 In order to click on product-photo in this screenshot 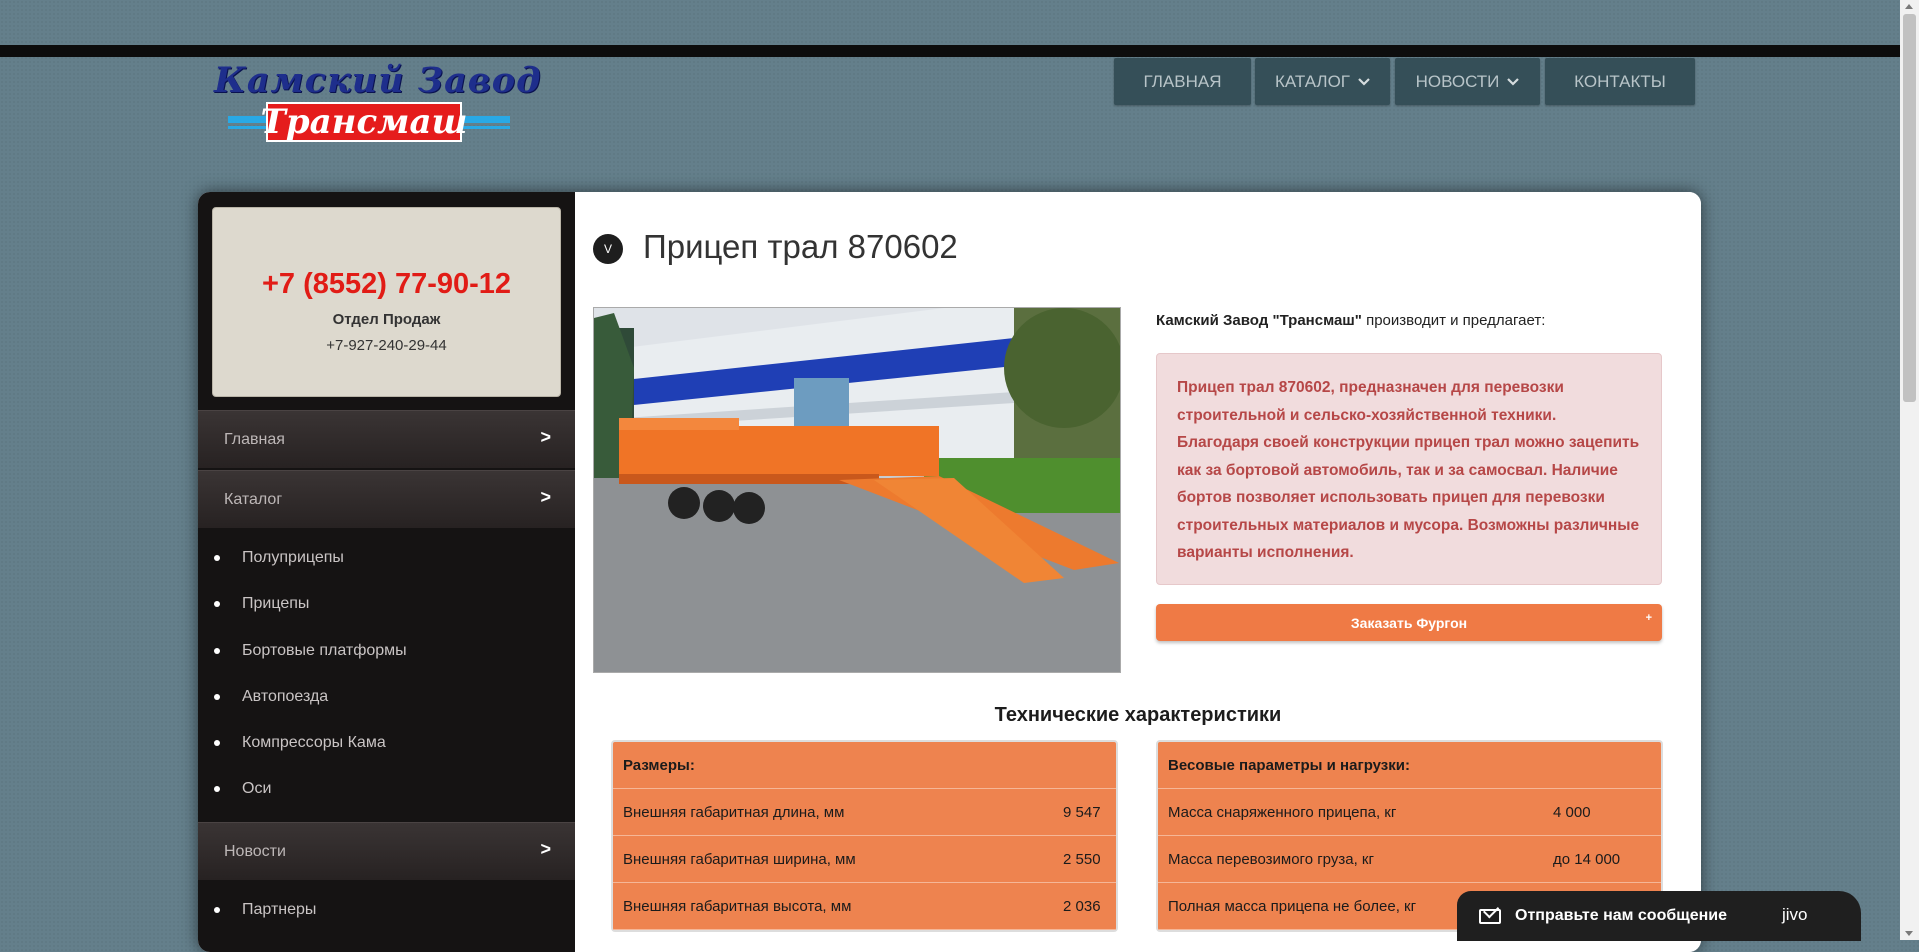, I will do `click(857, 490)`.